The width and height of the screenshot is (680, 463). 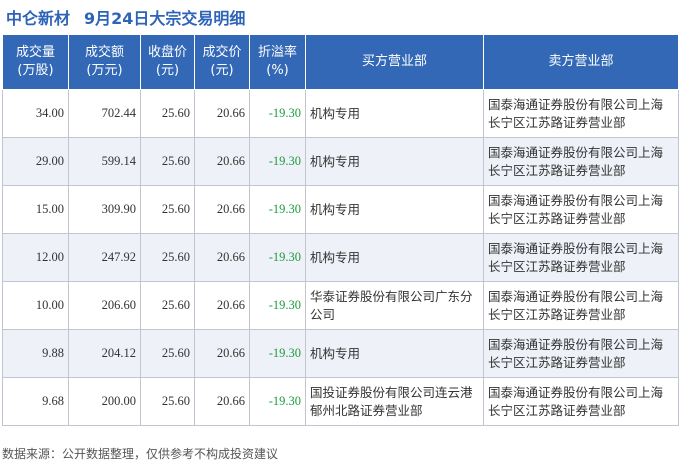 I want to click on header-close-price: 收盘价 (元), so click(x=167, y=62).